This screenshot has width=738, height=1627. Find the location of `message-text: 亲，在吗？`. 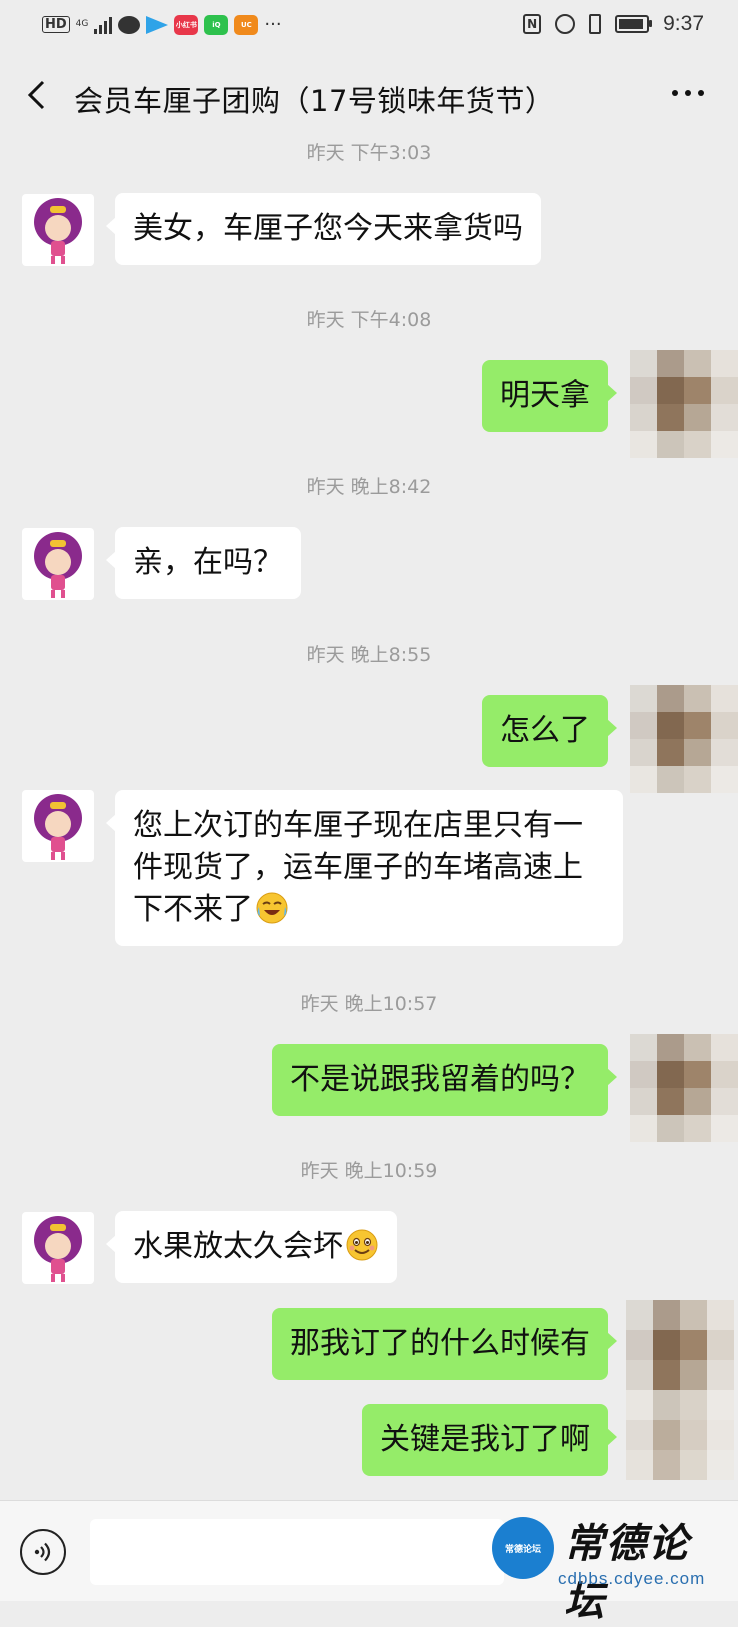

message-text: 亲，在吗？ is located at coordinates (208, 562).